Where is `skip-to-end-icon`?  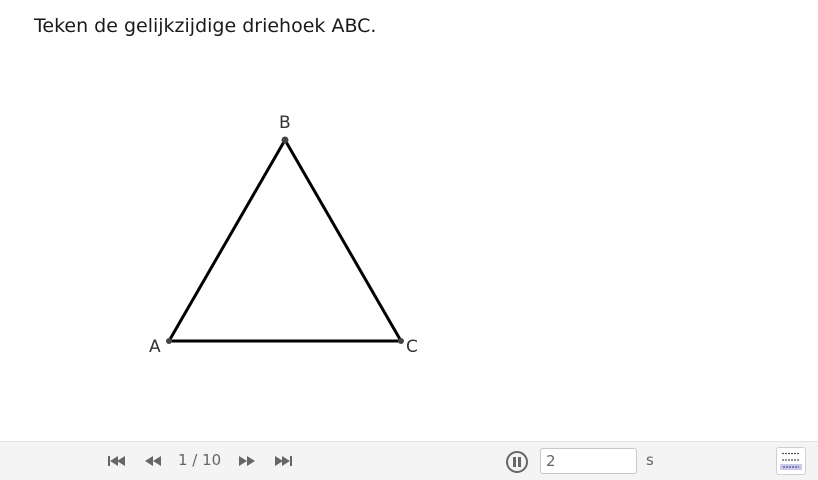 skip-to-end-icon is located at coordinates (283, 461).